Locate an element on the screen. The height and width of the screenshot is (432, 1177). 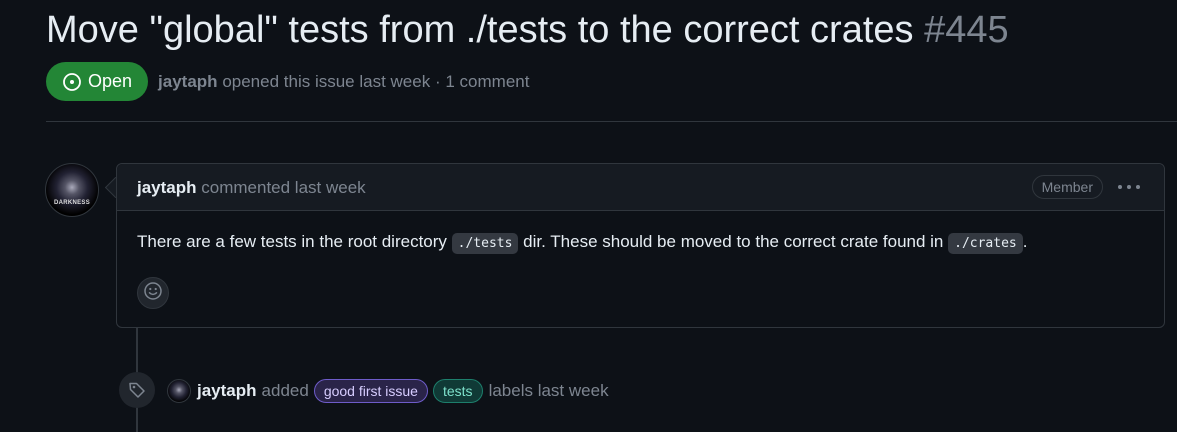
issue-state-badge: Open is located at coordinates (97, 81).